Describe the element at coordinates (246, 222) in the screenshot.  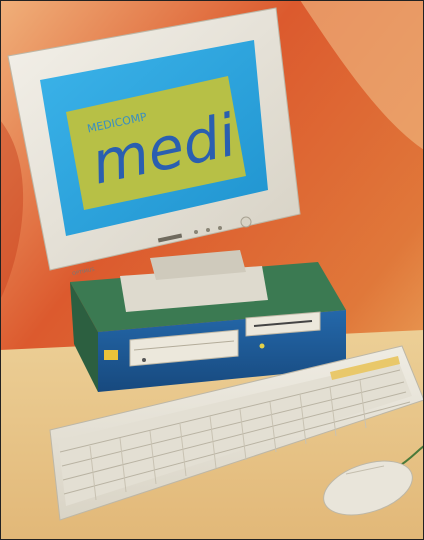
I see `monitor-power-button` at that location.